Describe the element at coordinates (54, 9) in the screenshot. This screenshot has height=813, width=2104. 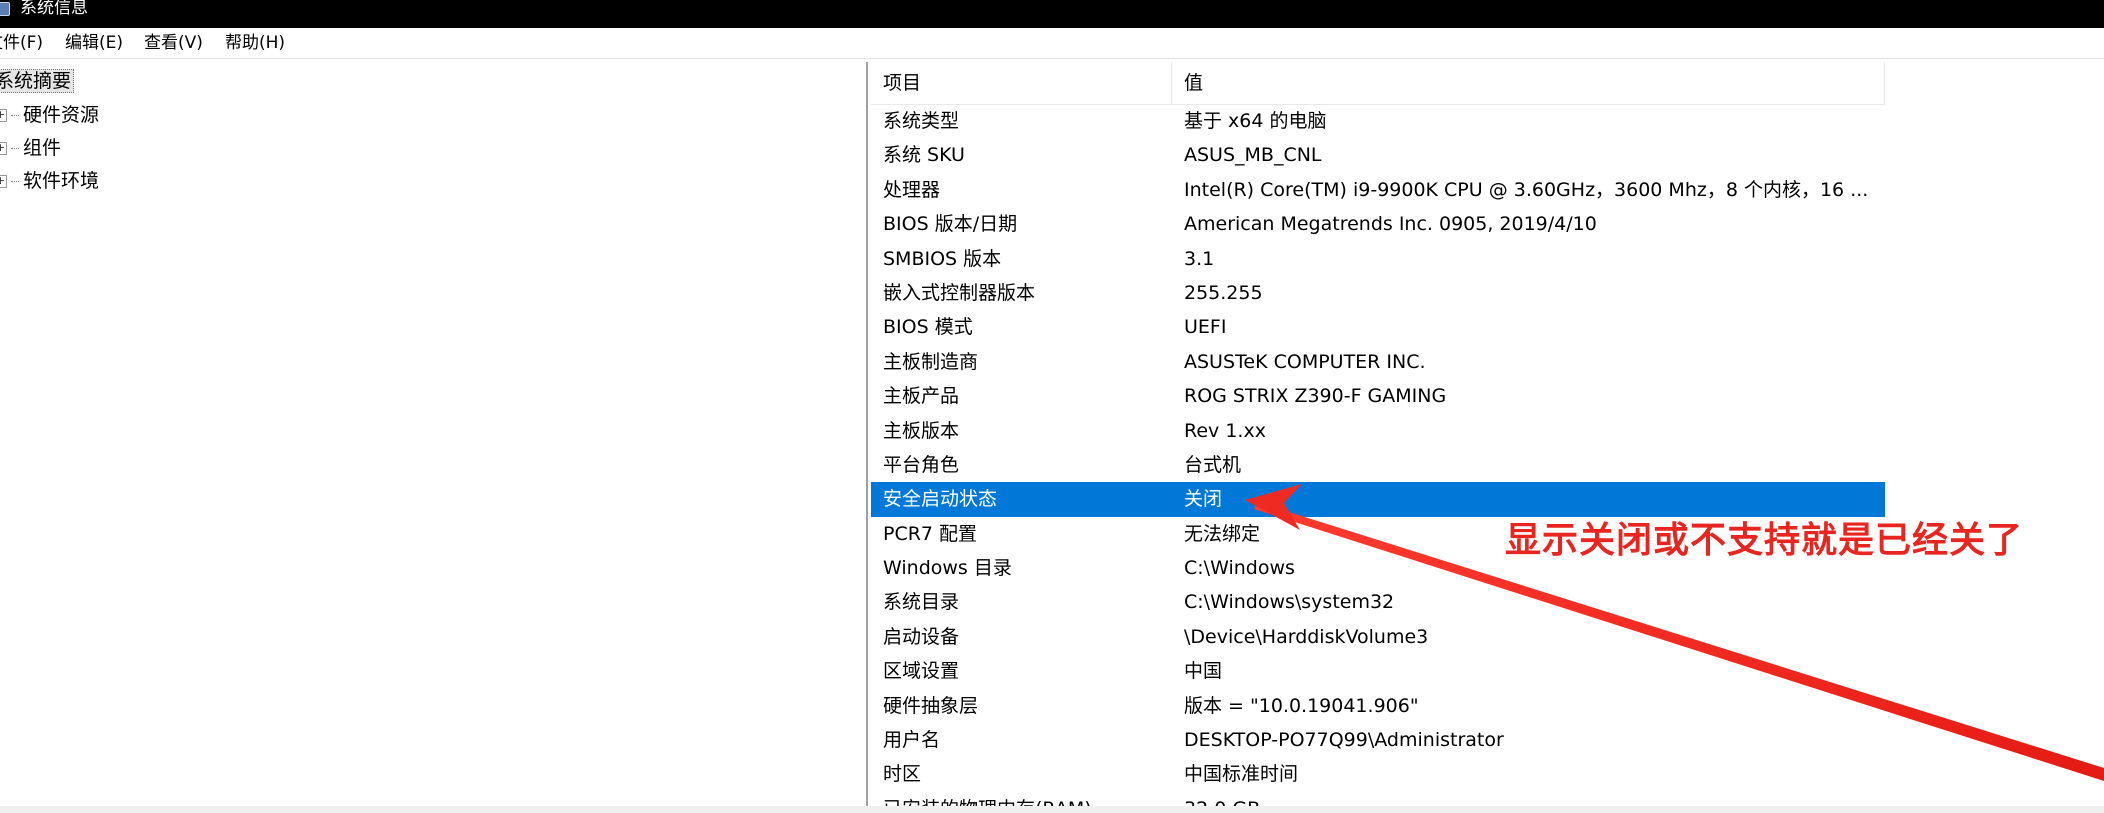
I see `window-title: 系统信息` at that location.